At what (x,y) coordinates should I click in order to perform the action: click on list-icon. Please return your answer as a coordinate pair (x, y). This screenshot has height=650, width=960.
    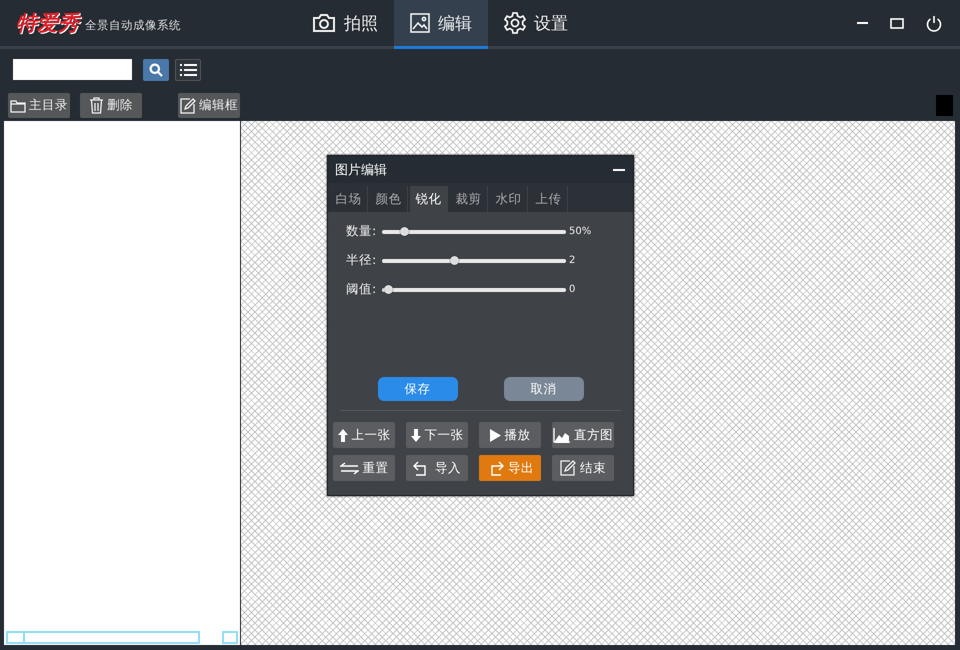
    Looking at the image, I should click on (188, 70).